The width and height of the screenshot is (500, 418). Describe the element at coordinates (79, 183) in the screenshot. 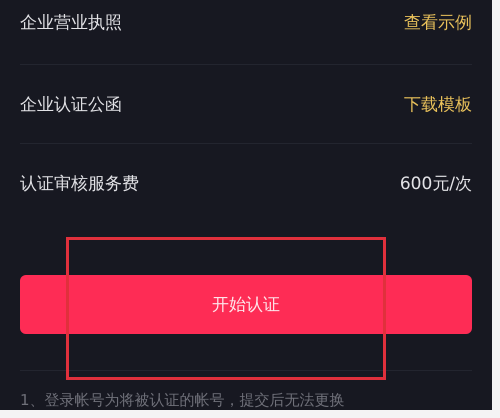

I see `row-label: 认证审核服务费` at that location.